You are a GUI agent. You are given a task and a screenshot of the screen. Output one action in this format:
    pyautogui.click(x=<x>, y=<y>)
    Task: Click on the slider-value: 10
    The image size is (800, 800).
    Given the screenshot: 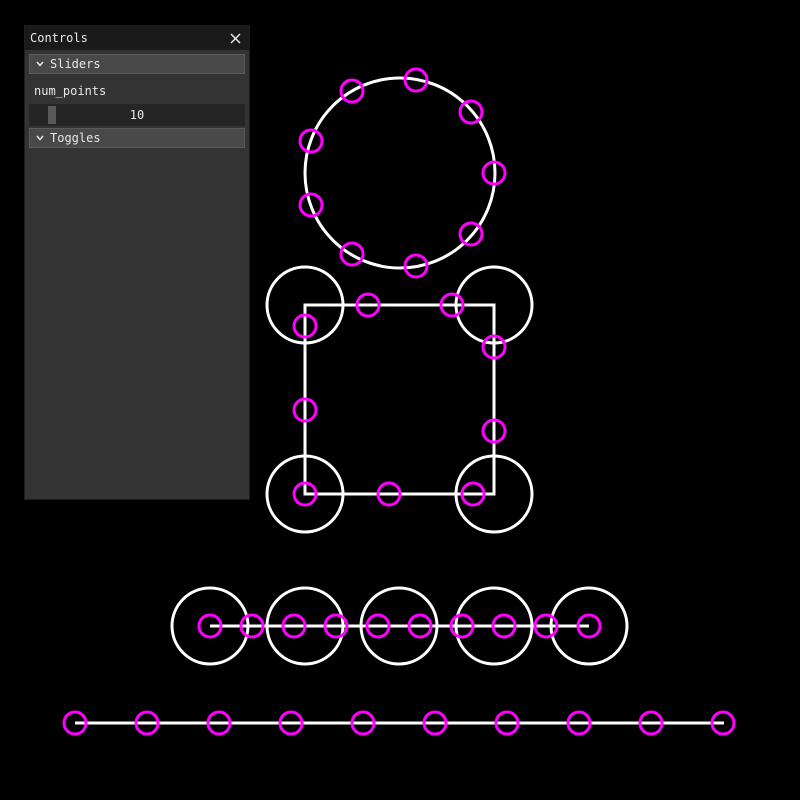 What is the action you would take?
    pyautogui.click(x=137, y=115)
    